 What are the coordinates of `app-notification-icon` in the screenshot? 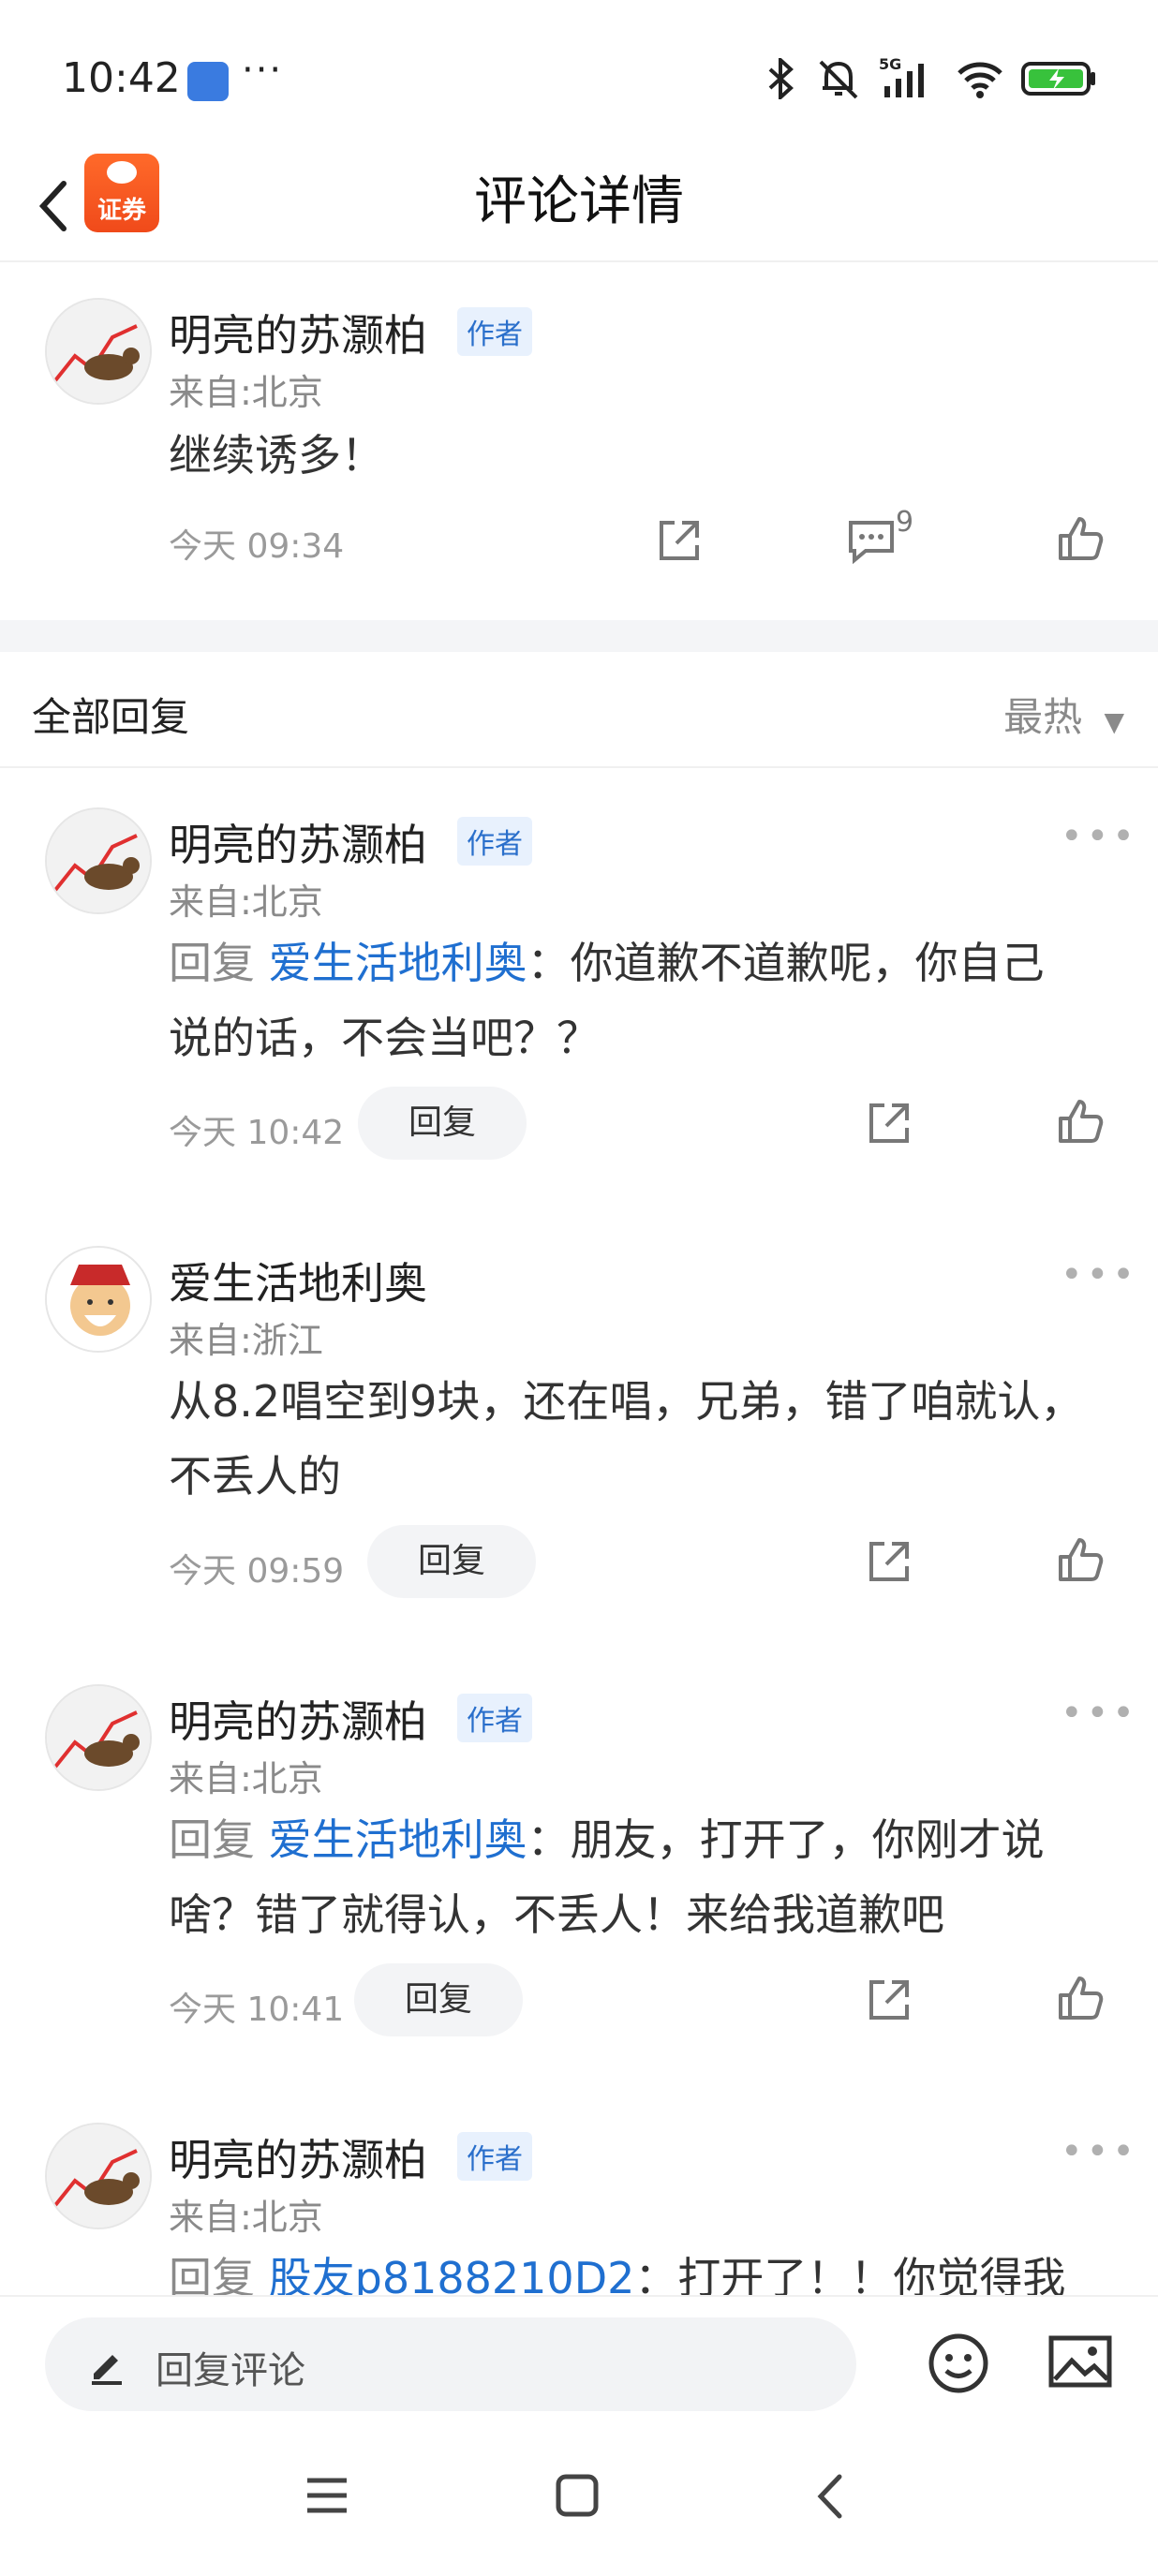 It's located at (208, 82).